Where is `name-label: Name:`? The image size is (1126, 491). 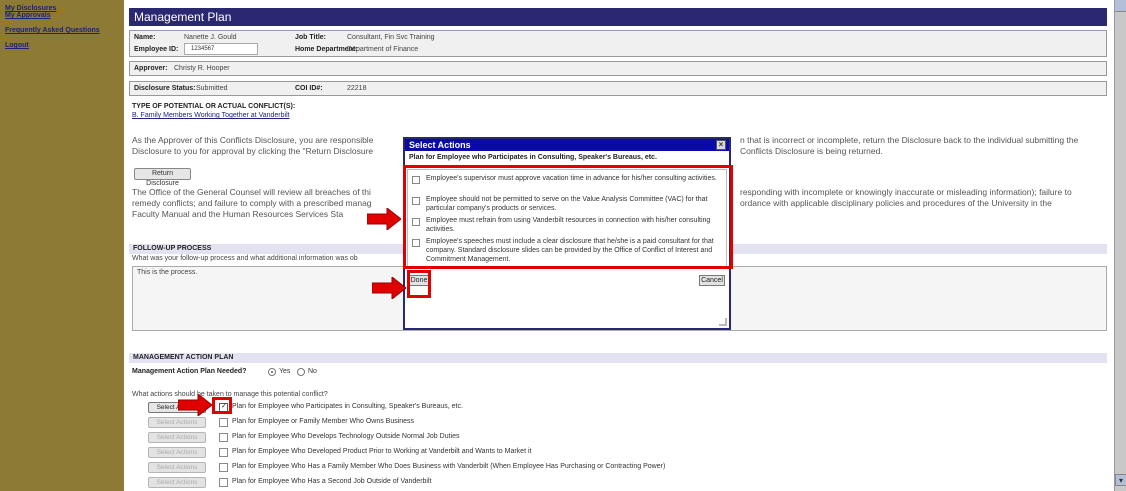
name-label: Name: is located at coordinates (145, 37).